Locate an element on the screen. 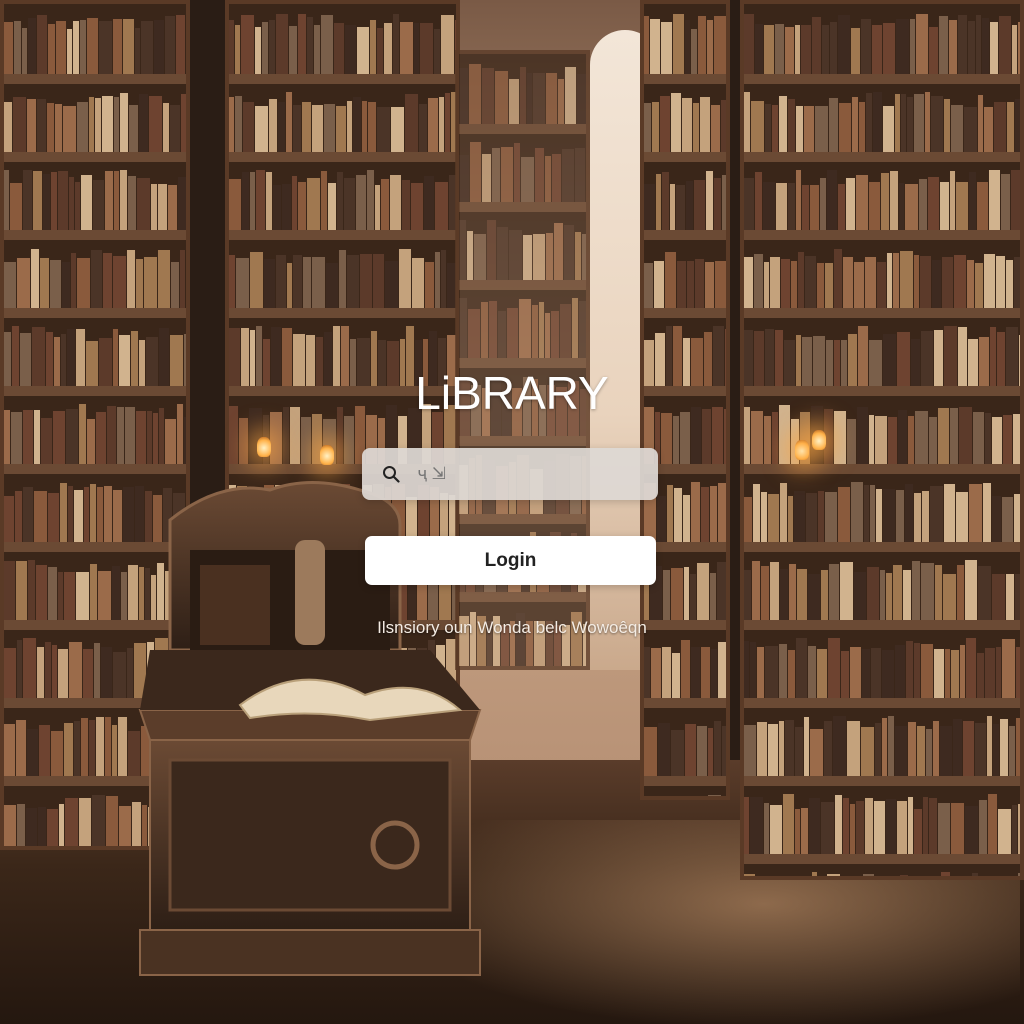 This screenshot has height=1024, width=1024. search-icon is located at coordinates (391, 474).